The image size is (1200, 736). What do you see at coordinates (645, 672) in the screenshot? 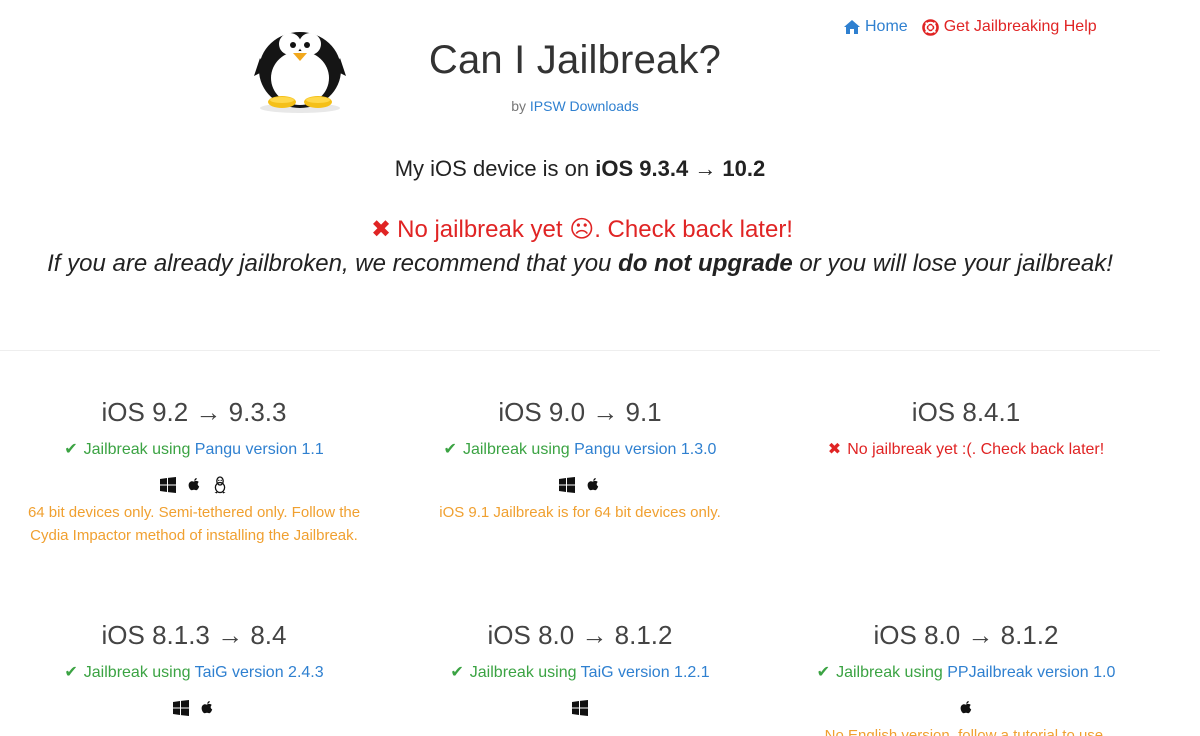
I see `tool-link: TaiG version 1.2.1` at bounding box center [645, 672].